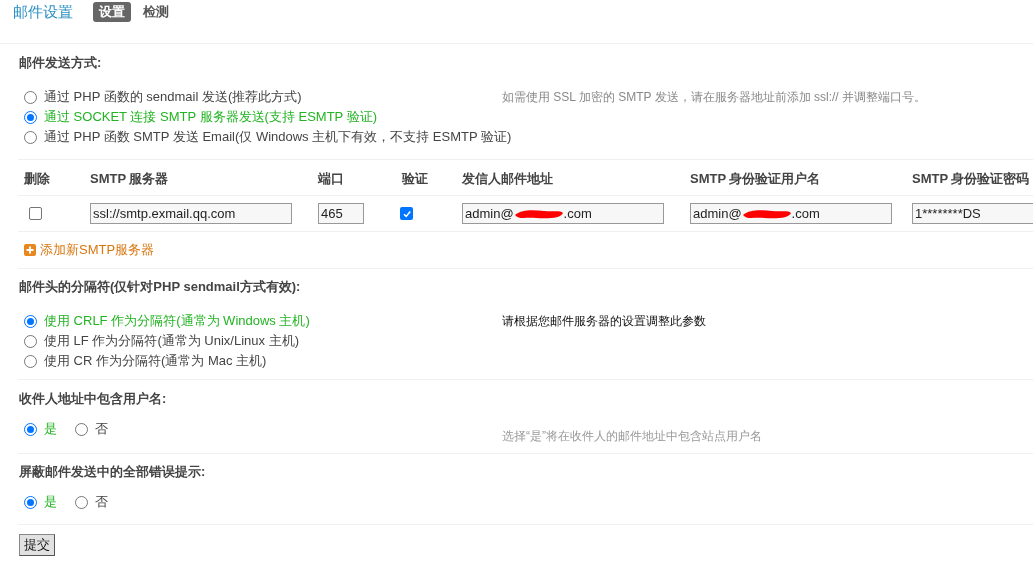  Describe the element at coordinates (714, 97) in the screenshot. I see `hint-text: 如需使用 SSL 加密的 SMTP 发送，请在服务器地址前添加 ssl:// 并调整端口号。` at that location.